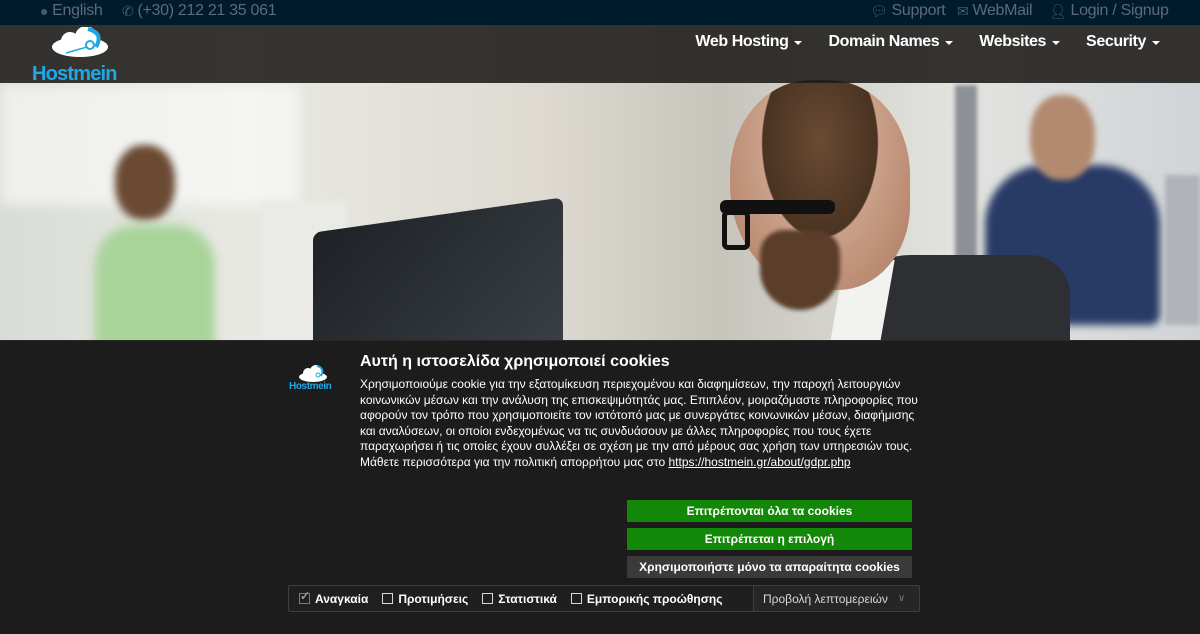 This screenshot has height=634, width=1200. What do you see at coordinates (825, 598) in the screenshot?
I see `show-details-label: Προβολή λεπτομερειών` at bounding box center [825, 598].